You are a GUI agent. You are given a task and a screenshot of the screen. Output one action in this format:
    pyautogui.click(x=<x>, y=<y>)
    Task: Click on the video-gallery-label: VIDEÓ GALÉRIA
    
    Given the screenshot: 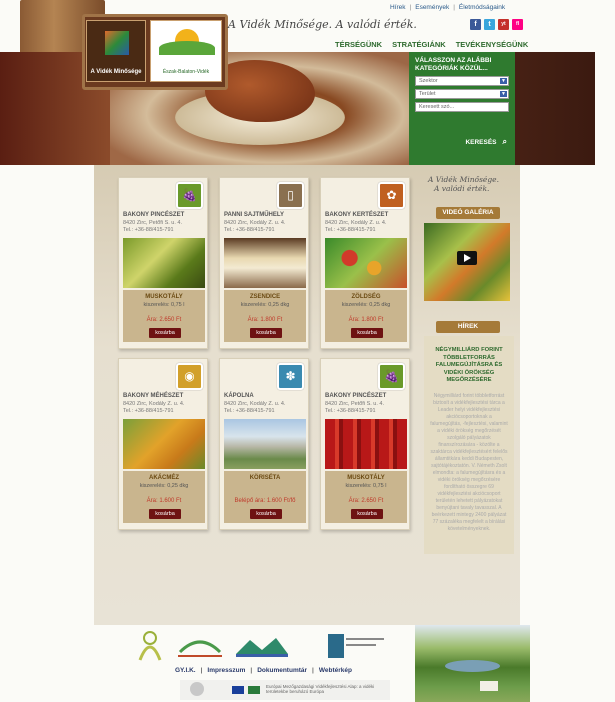 What is the action you would take?
    pyautogui.click(x=468, y=213)
    